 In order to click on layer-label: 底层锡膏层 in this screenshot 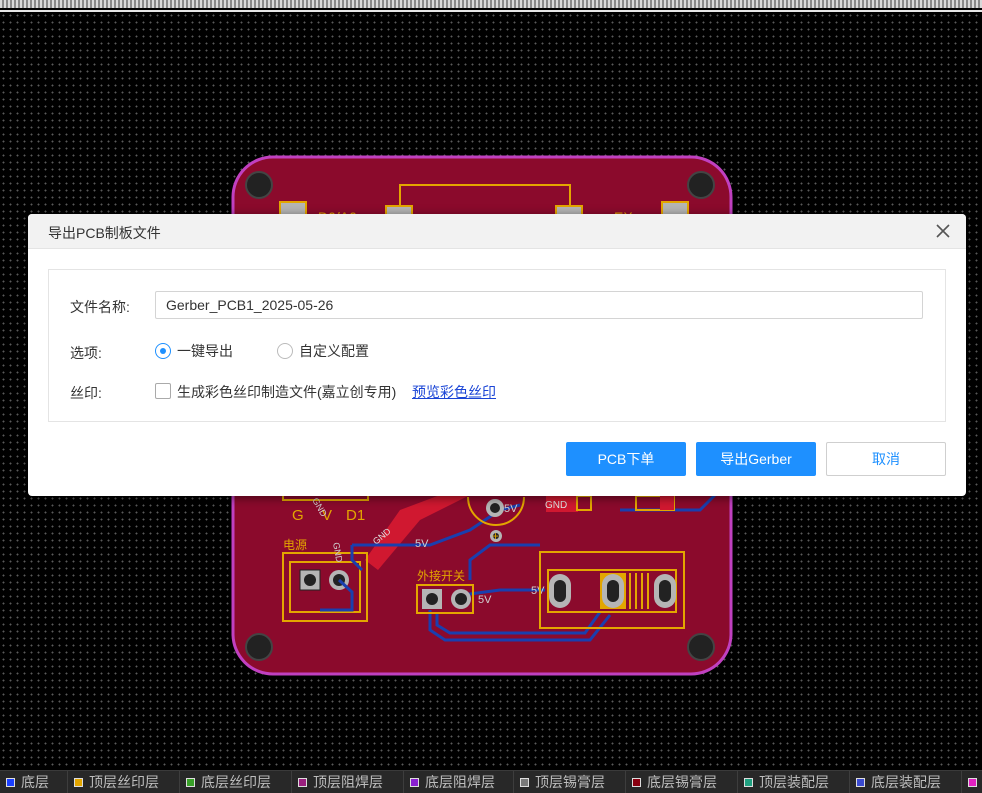, I will do `click(682, 782)`.